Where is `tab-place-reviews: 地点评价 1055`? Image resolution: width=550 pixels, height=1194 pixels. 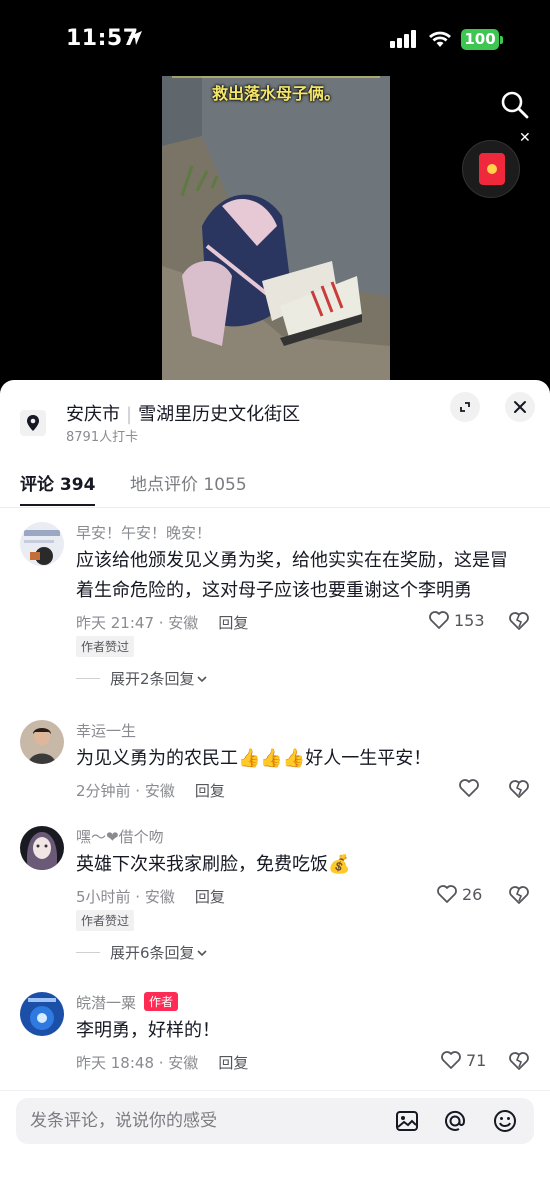 tab-place-reviews: 地点评价 1055 is located at coordinates (188, 482).